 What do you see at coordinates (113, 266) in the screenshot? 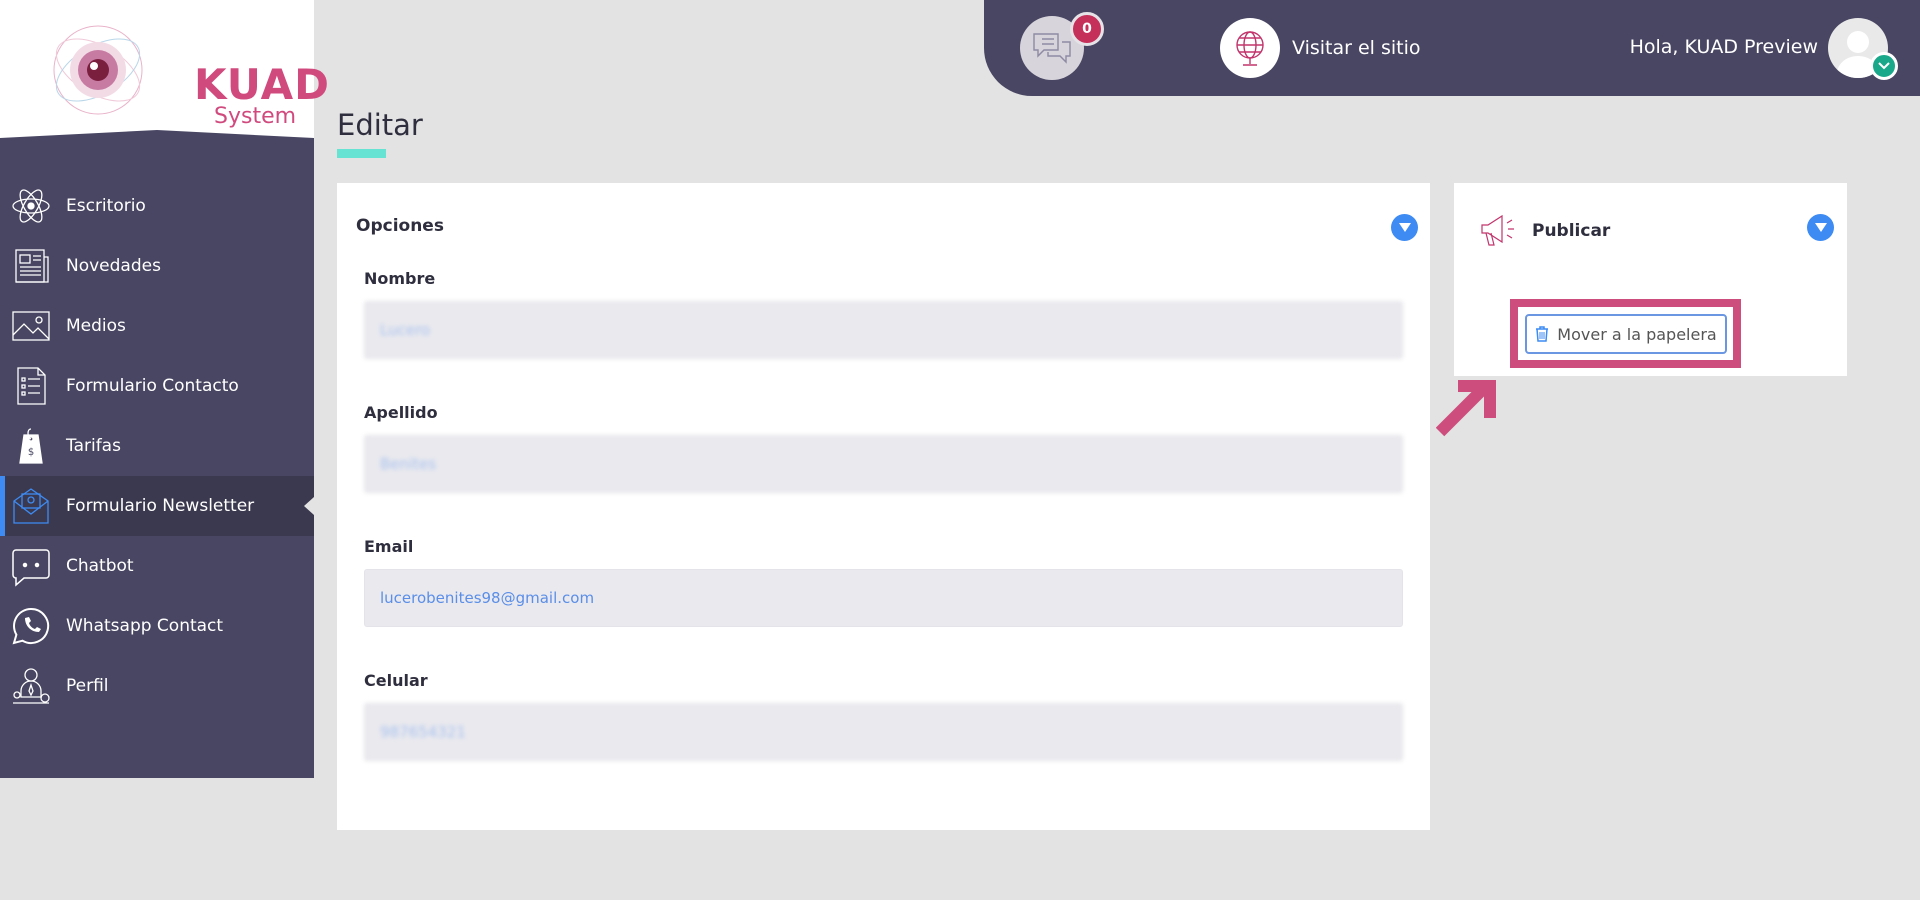
I see `sidebar-item-label: Novedades` at bounding box center [113, 266].